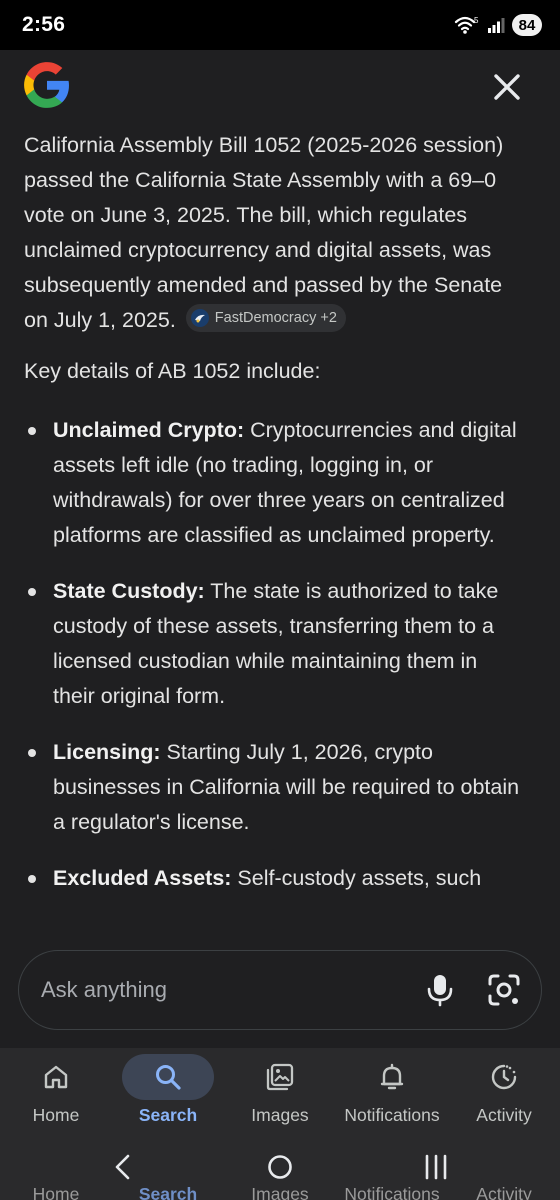 The height and width of the screenshot is (1200, 560). I want to click on nav-images: Images, so click(280, 1094).